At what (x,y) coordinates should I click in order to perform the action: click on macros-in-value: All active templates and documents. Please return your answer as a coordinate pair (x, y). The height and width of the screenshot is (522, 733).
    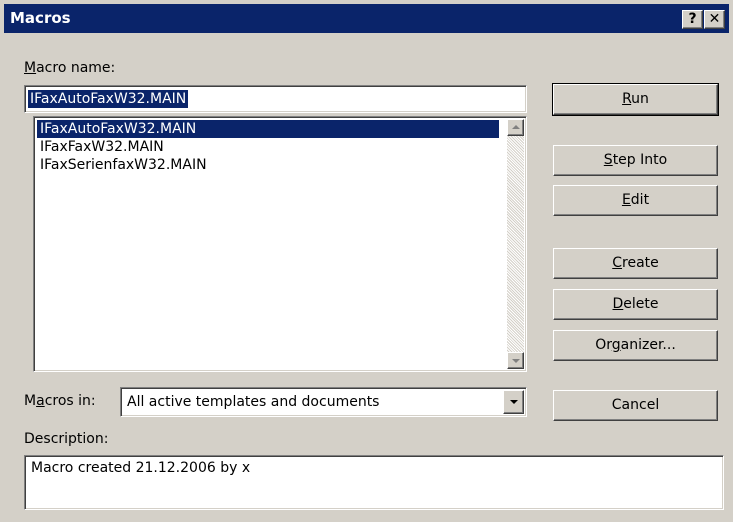
    Looking at the image, I should click on (253, 402).